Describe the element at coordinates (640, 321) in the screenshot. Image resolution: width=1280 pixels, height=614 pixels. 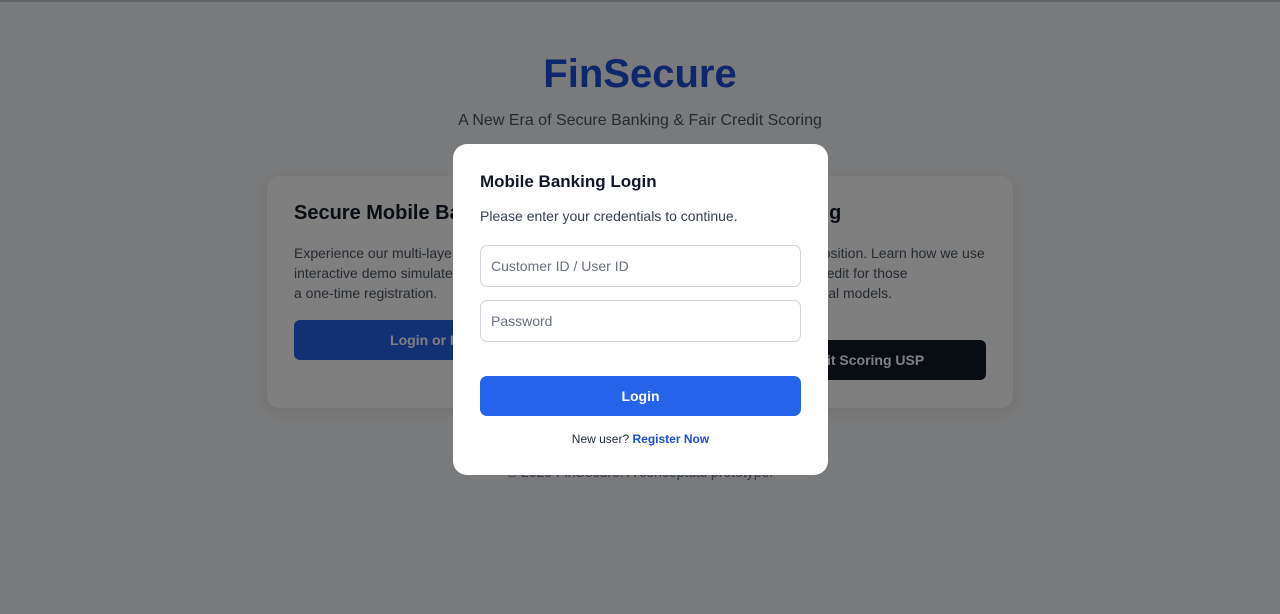
I see `password-input` at that location.